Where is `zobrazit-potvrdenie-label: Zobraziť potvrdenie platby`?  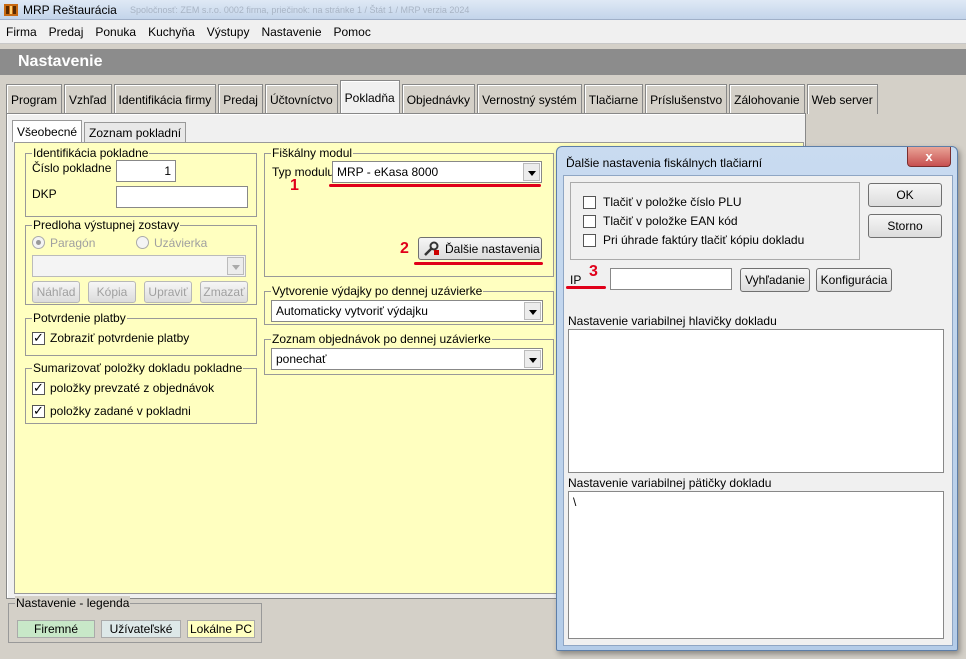
zobrazit-potvrdenie-label: Zobraziť potvrdenie platby is located at coordinates (120, 338).